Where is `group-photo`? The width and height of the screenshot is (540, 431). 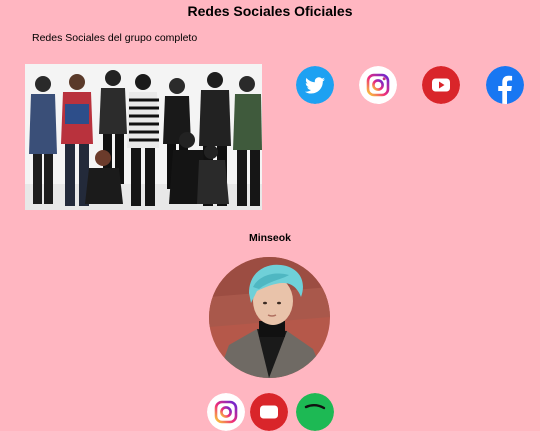 group-photo is located at coordinates (143, 137).